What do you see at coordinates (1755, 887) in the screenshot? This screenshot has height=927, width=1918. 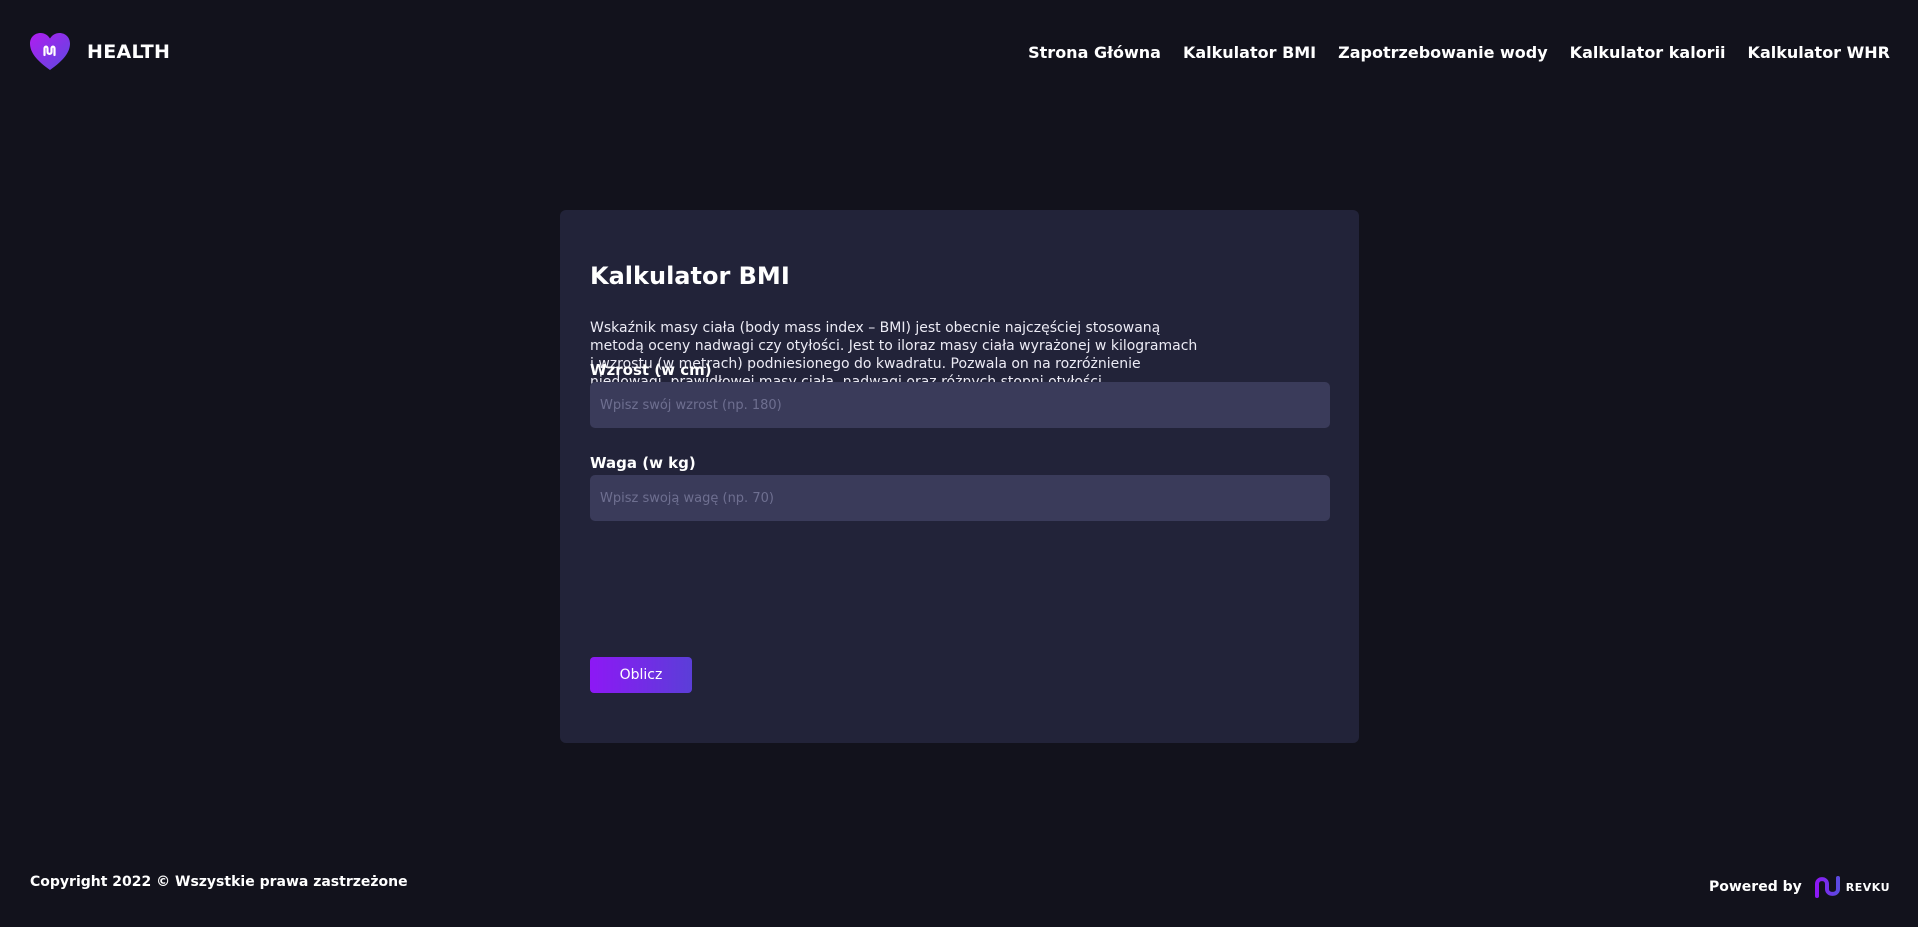 I see `powered-by-label: Powered by` at bounding box center [1755, 887].